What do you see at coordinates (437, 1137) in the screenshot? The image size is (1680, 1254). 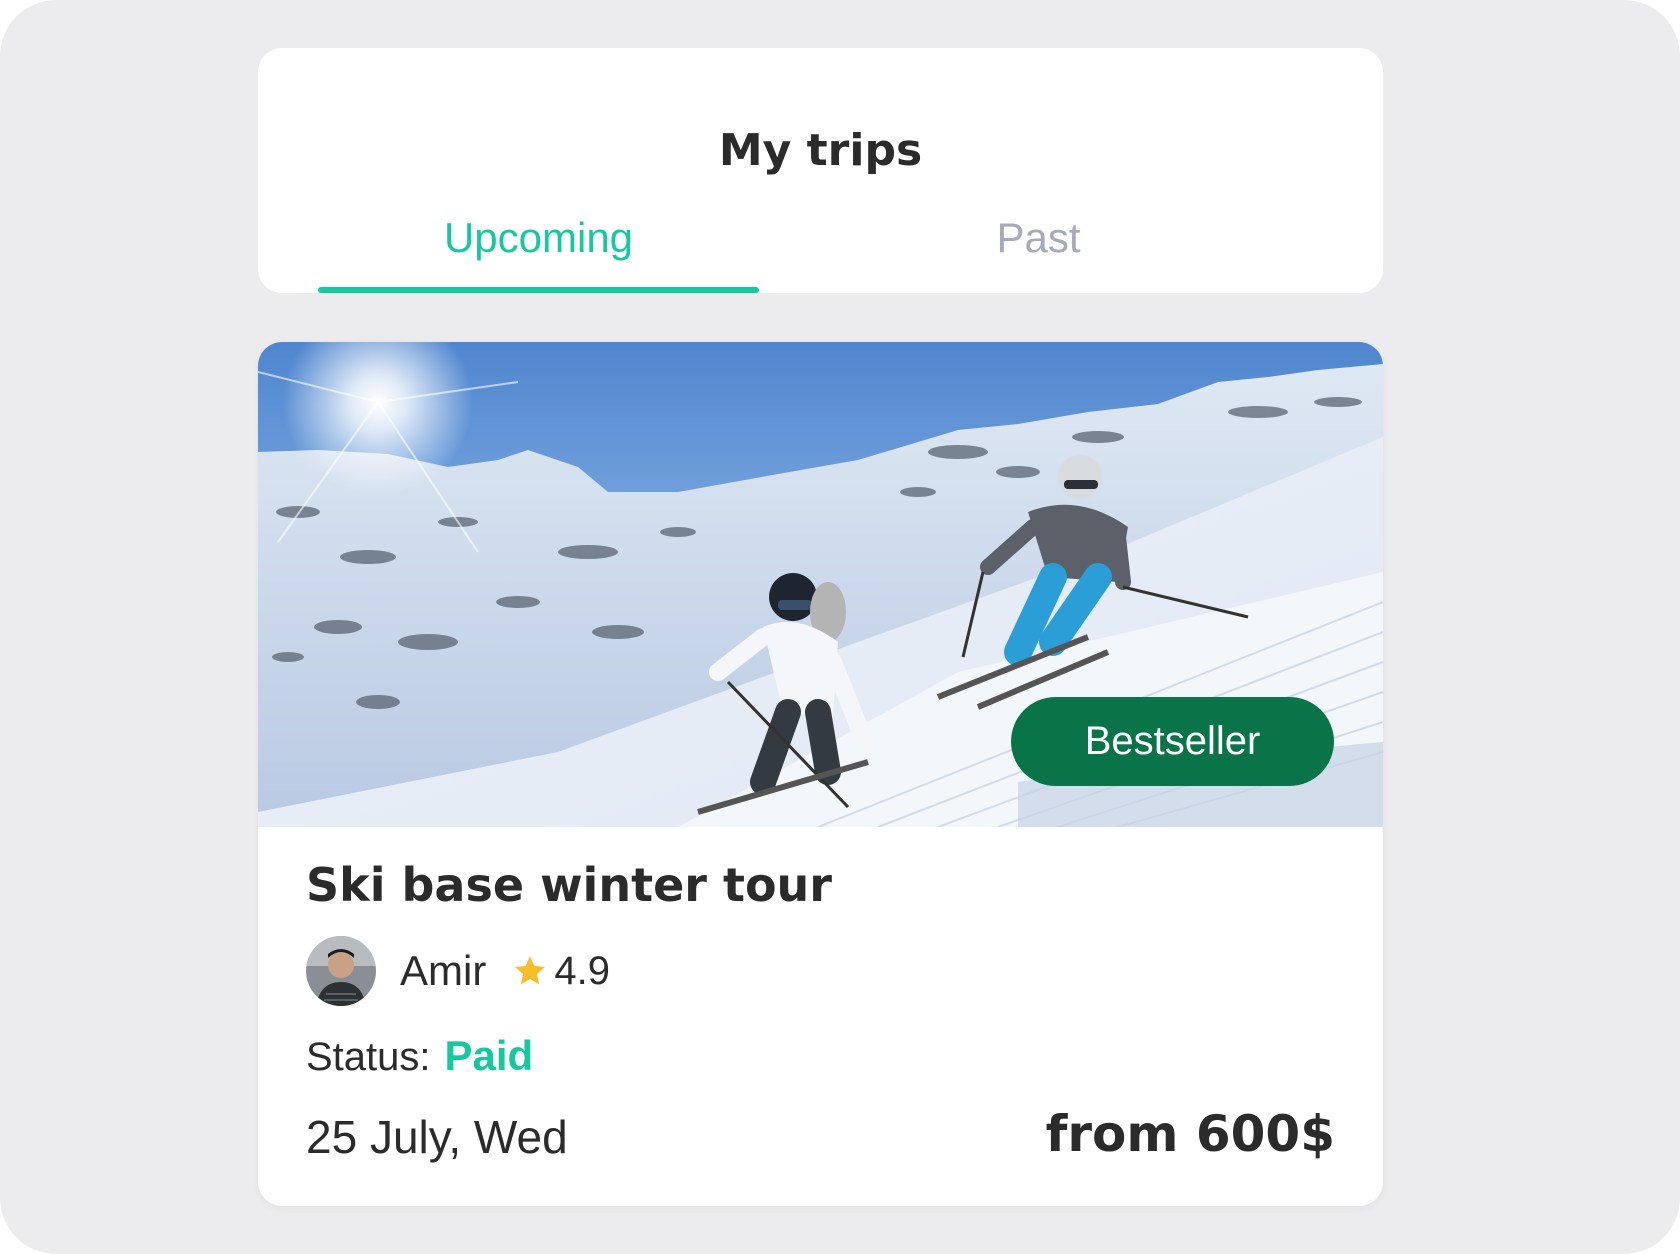 I see `trip-date: 25 July, Wed` at bounding box center [437, 1137].